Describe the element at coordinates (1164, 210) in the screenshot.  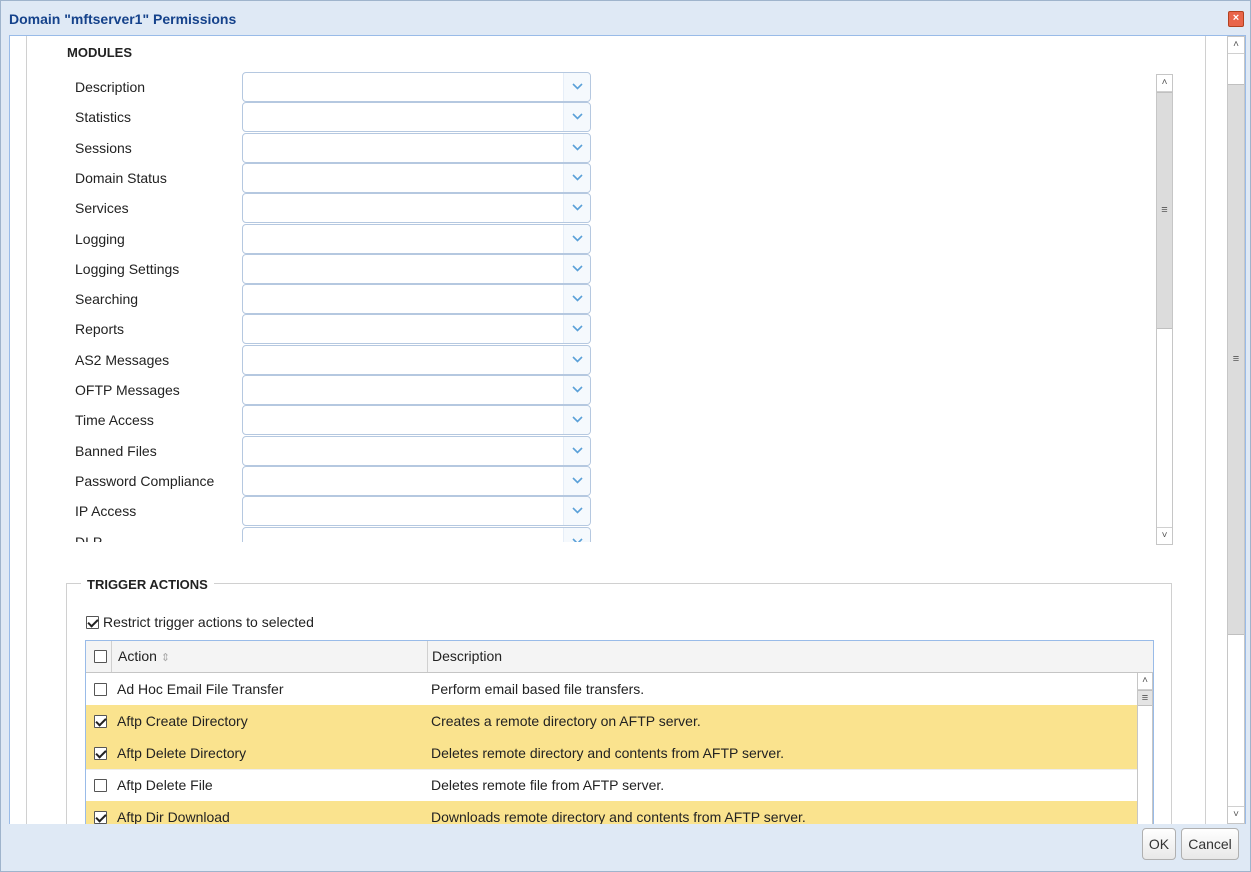
I see `modules-scroll-thumb: ≡` at that location.